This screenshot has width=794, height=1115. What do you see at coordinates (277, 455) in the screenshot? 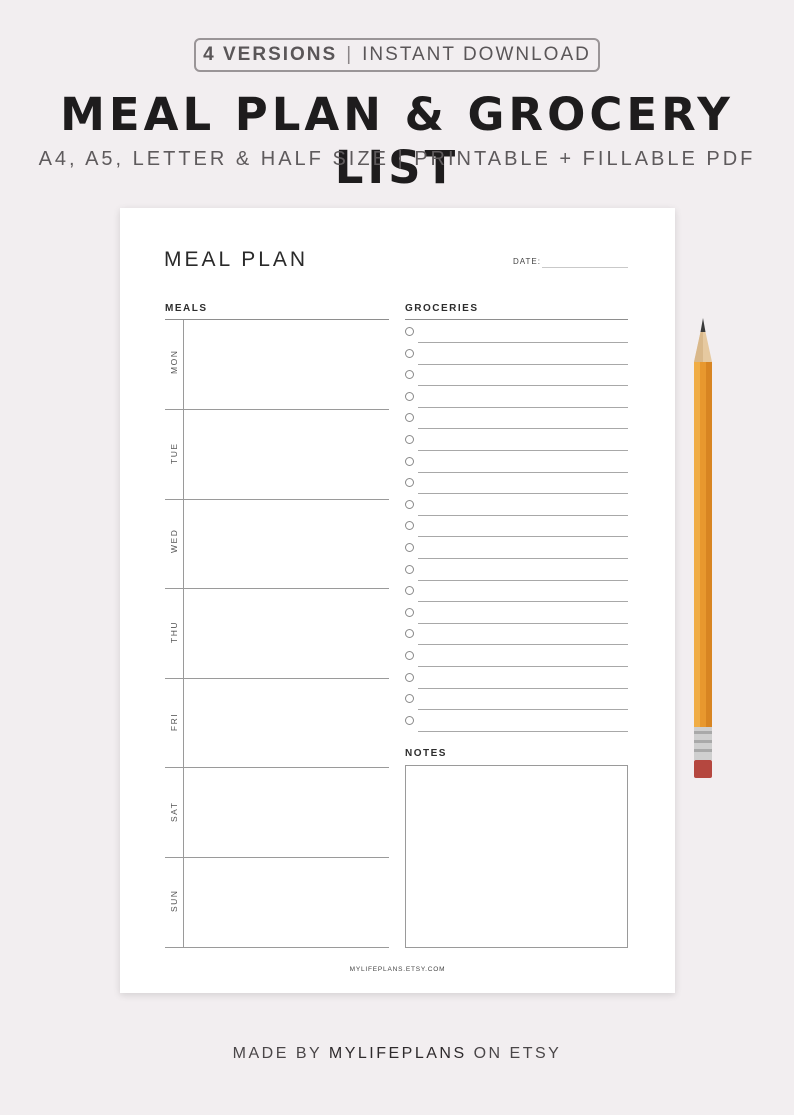
I see `meal-day-row: TUE` at bounding box center [277, 455].